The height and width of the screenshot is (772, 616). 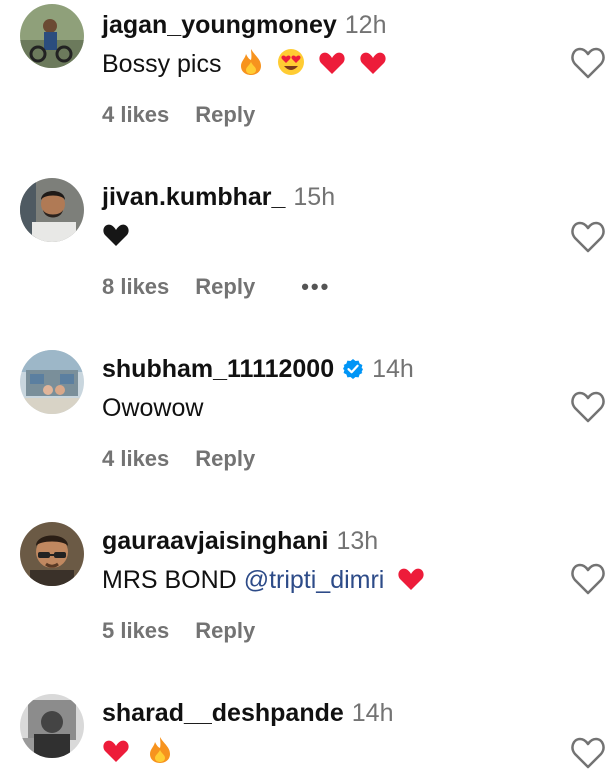 I want to click on comment-header: shubham_11112000 14h, so click(x=258, y=369).